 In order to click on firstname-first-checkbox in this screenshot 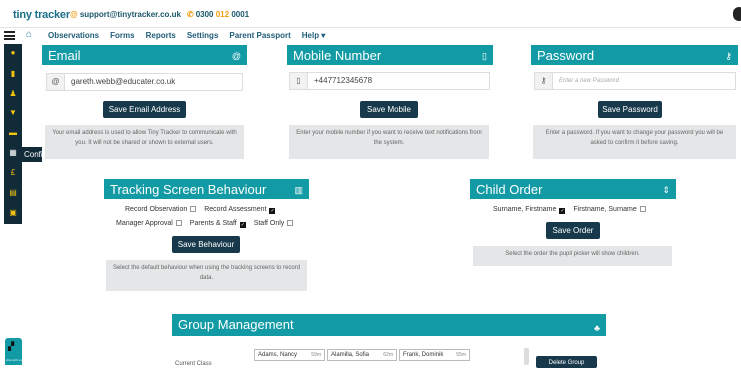, I will do `click(642, 209)`.